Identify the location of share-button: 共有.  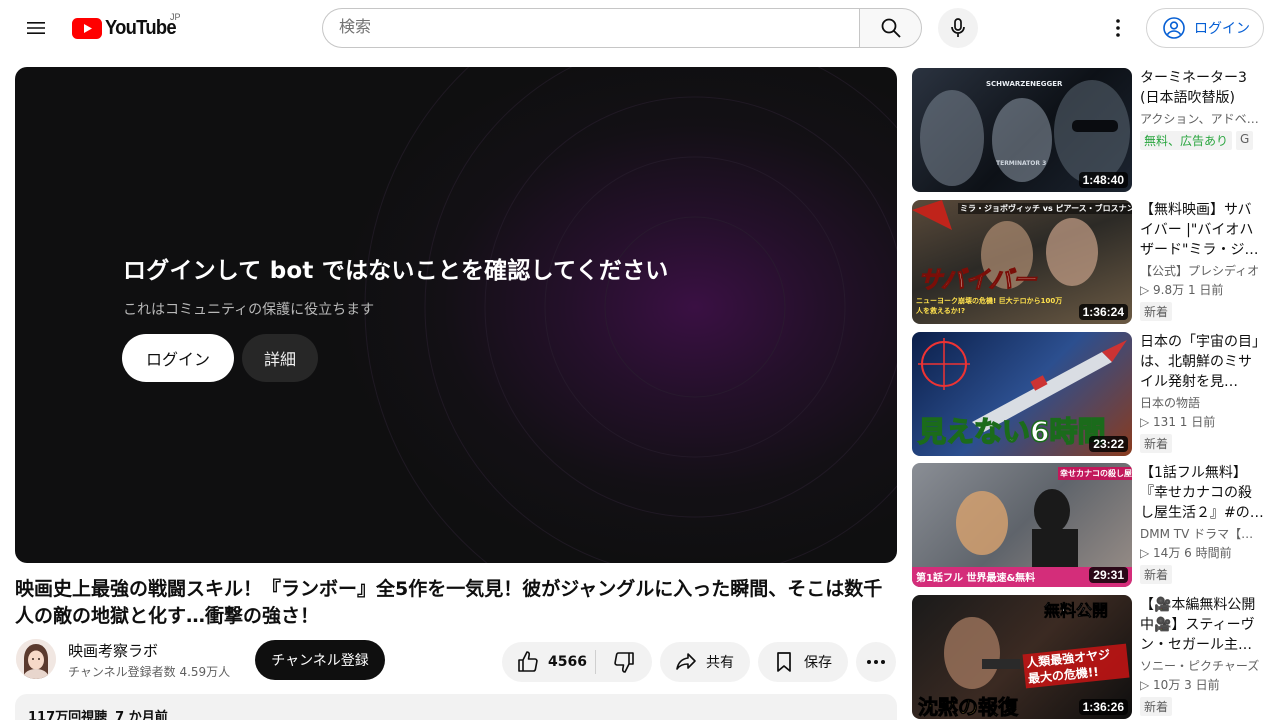
(705, 662).